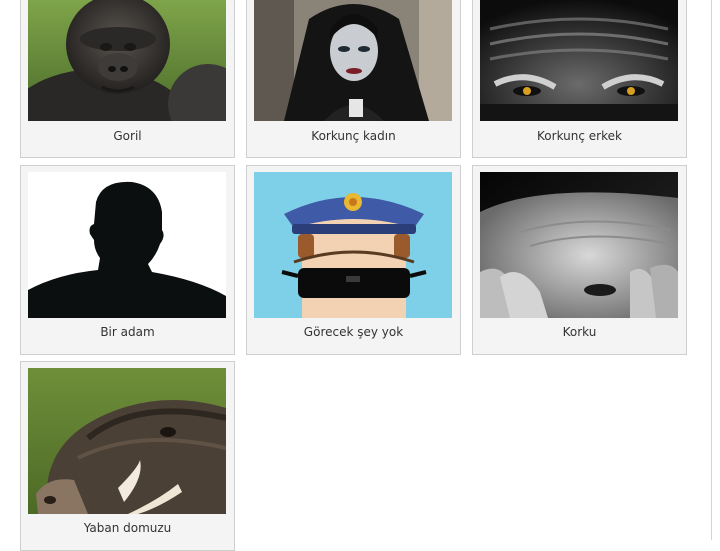 The width and height of the screenshot is (720, 551). Describe the element at coordinates (579, 332) in the screenshot. I see `gallery-card-label: Korku` at that location.